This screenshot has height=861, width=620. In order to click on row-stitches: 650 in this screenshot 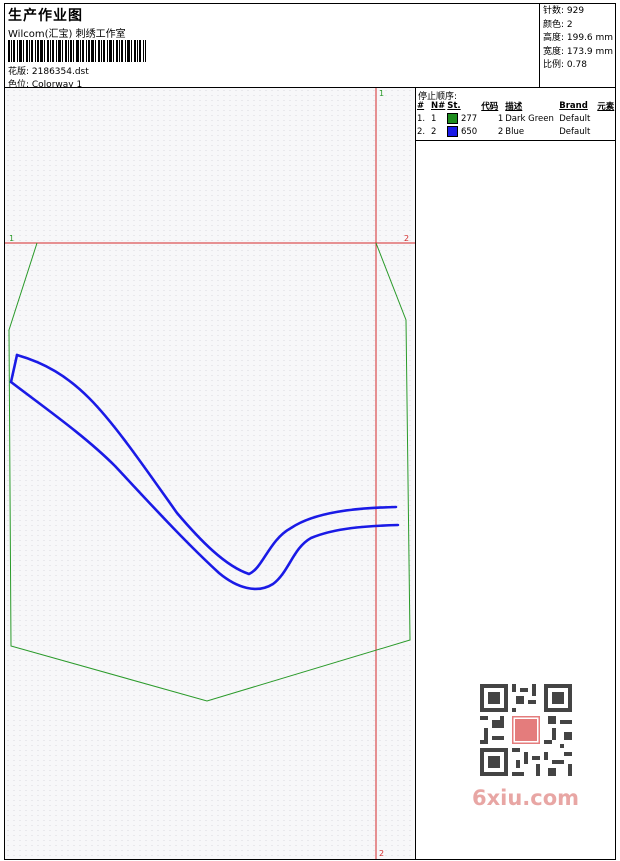, I will do `click(463, 131)`.